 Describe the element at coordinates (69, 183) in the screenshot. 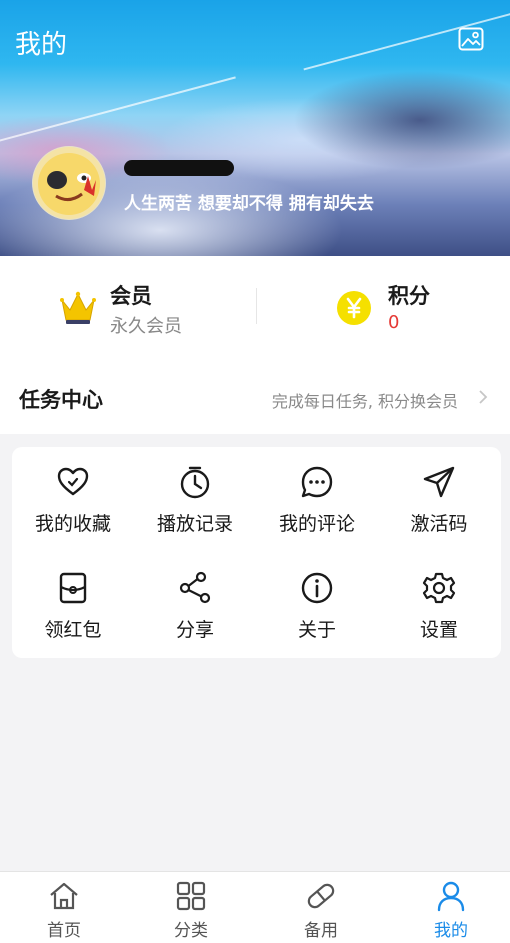

I see `avatar` at that location.